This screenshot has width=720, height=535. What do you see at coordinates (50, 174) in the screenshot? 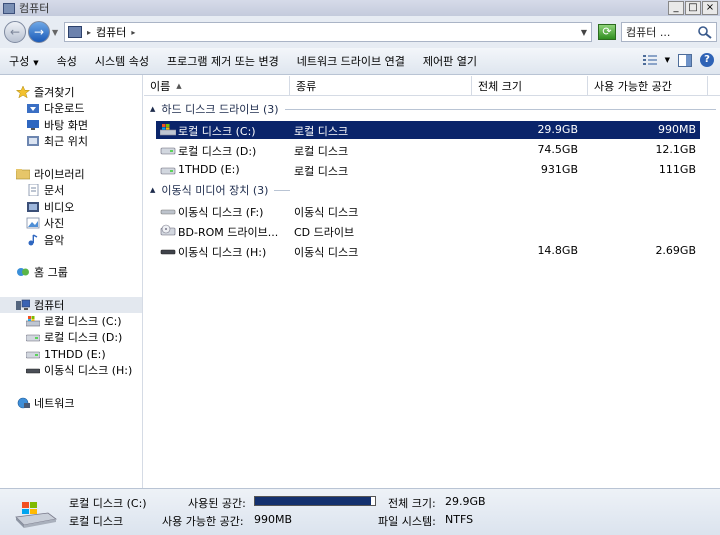
I see `nav-libraries: 라이브러리` at bounding box center [50, 174].